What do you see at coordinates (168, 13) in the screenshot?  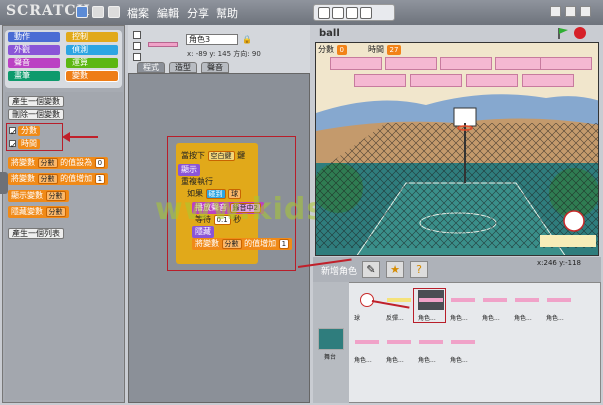 I see `menu-edit: 編輯` at bounding box center [168, 13].